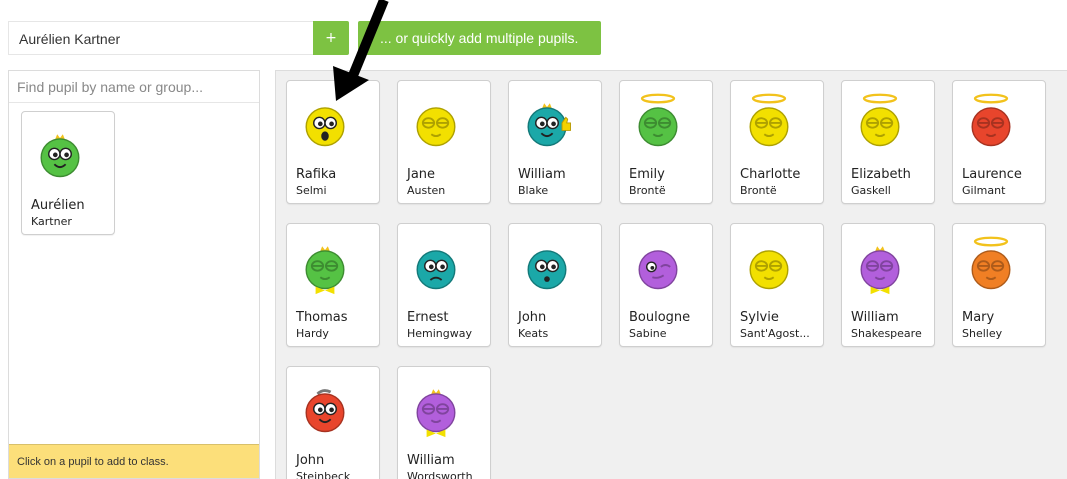 This screenshot has height=479, width=1067. I want to click on pupil-last-name: Wordsworth, so click(440, 474).